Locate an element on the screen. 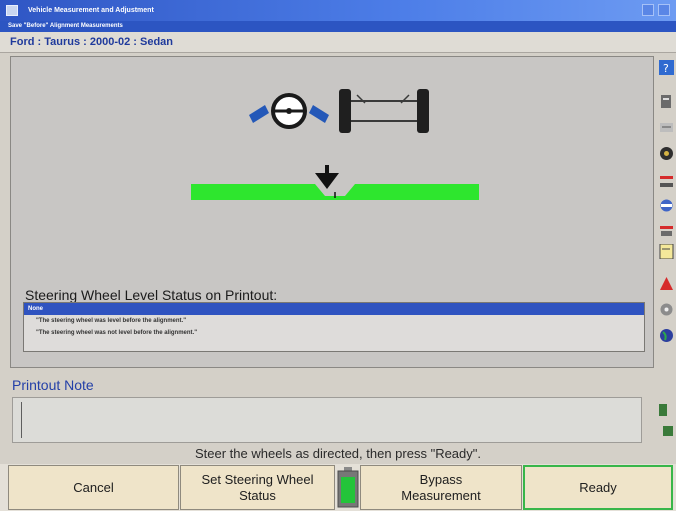 This screenshot has width=676, height=511. app-icon is located at coordinates (12, 10).